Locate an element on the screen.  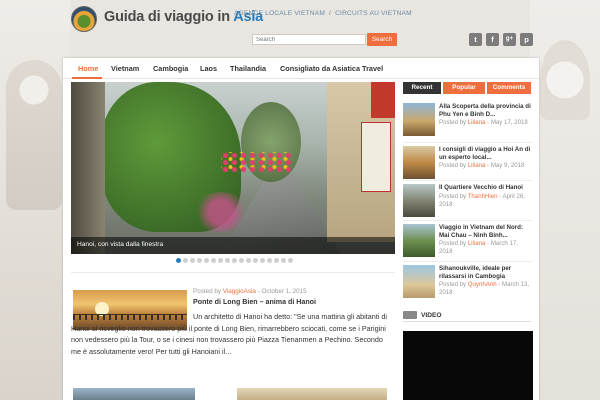
video-camera-icon is located at coordinates (410, 315).